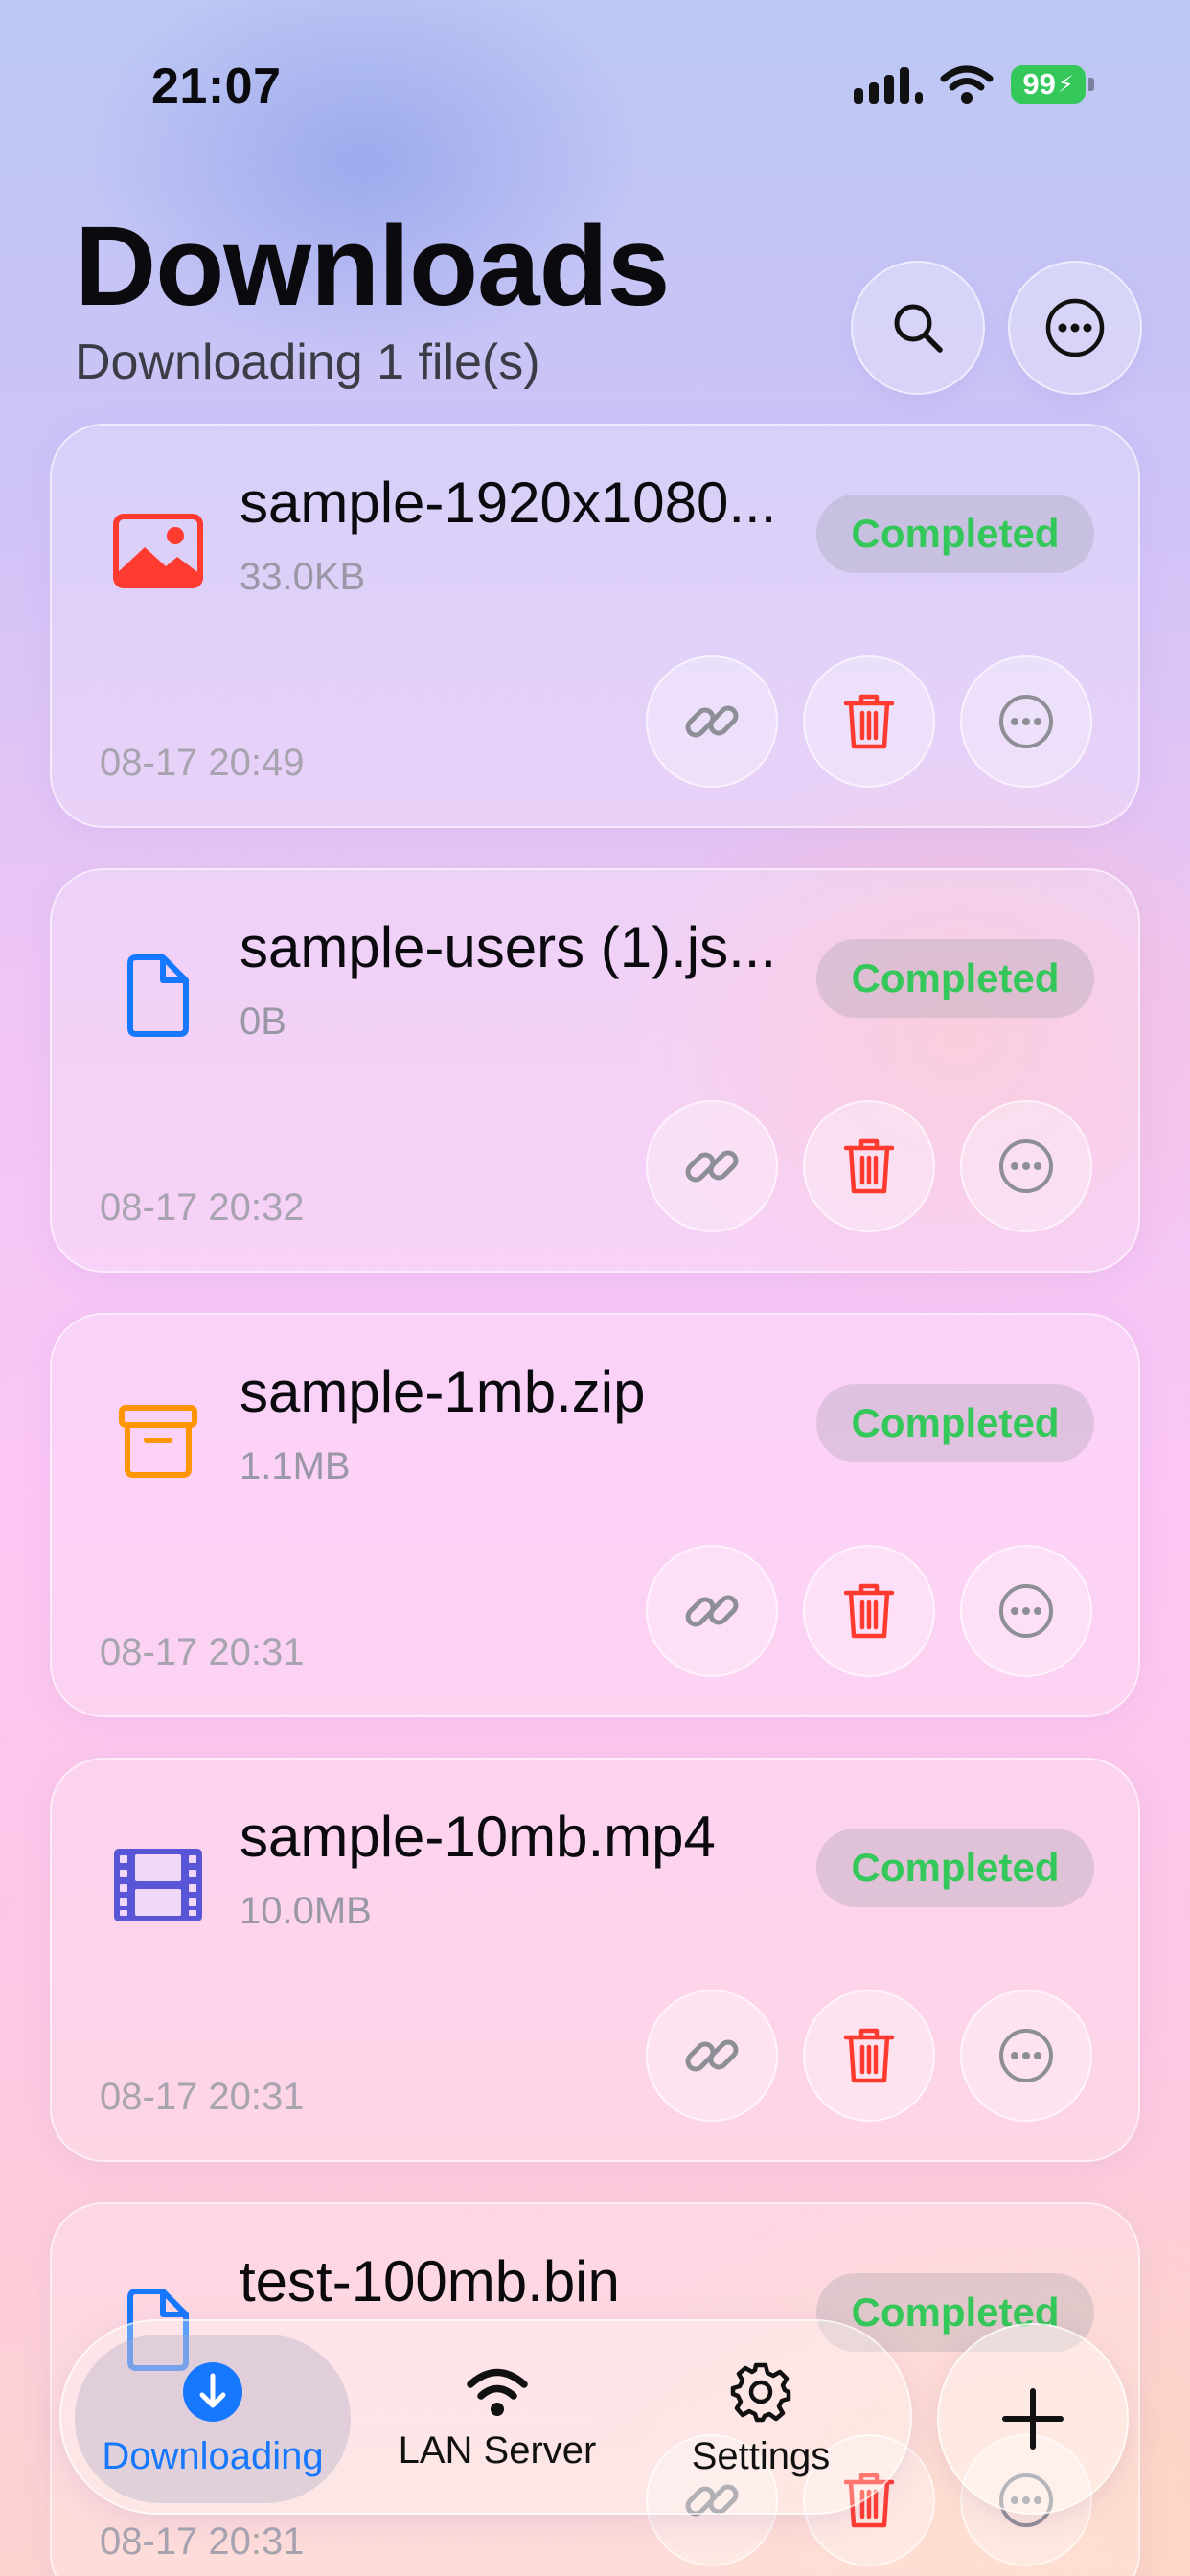  What do you see at coordinates (761, 2455) in the screenshot?
I see `tab-label: Settings` at bounding box center [761, 2455].